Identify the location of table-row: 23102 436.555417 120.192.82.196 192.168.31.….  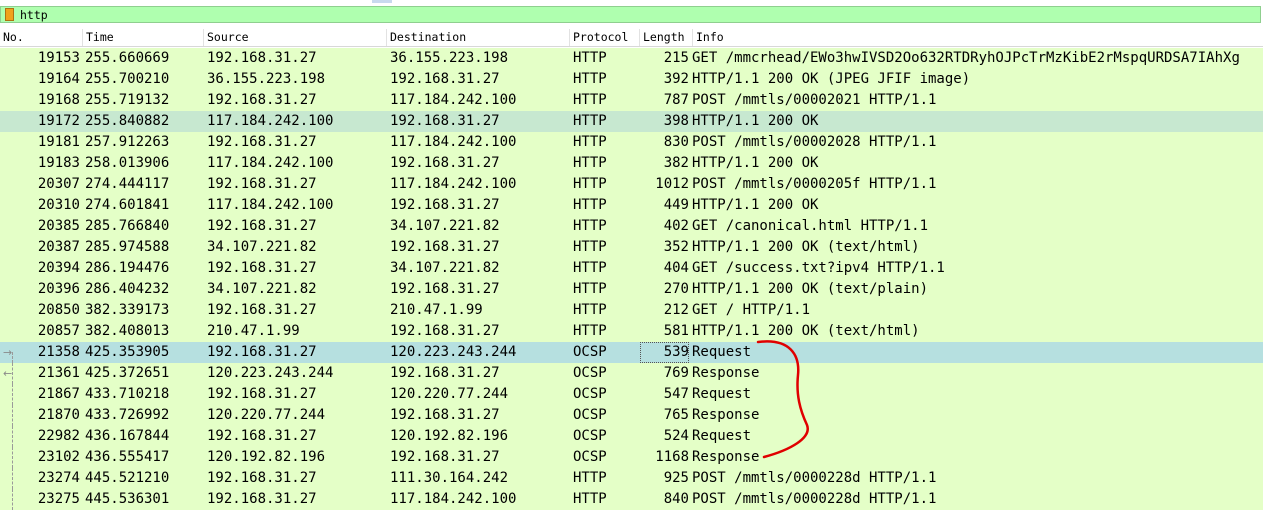
(631, 457).